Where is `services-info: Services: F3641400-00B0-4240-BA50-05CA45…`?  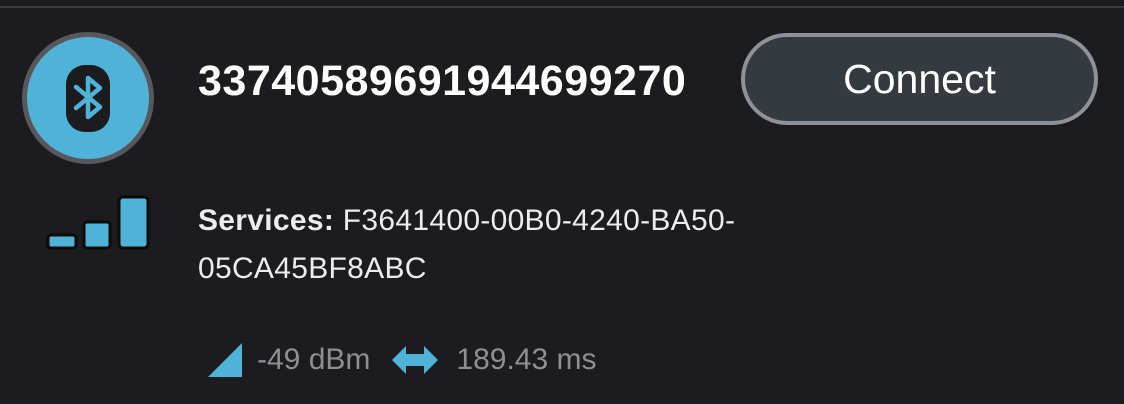 services-info: Services: F3641400-00B0-4240-BA50-05CA45… is located at coordinates (478, 245).